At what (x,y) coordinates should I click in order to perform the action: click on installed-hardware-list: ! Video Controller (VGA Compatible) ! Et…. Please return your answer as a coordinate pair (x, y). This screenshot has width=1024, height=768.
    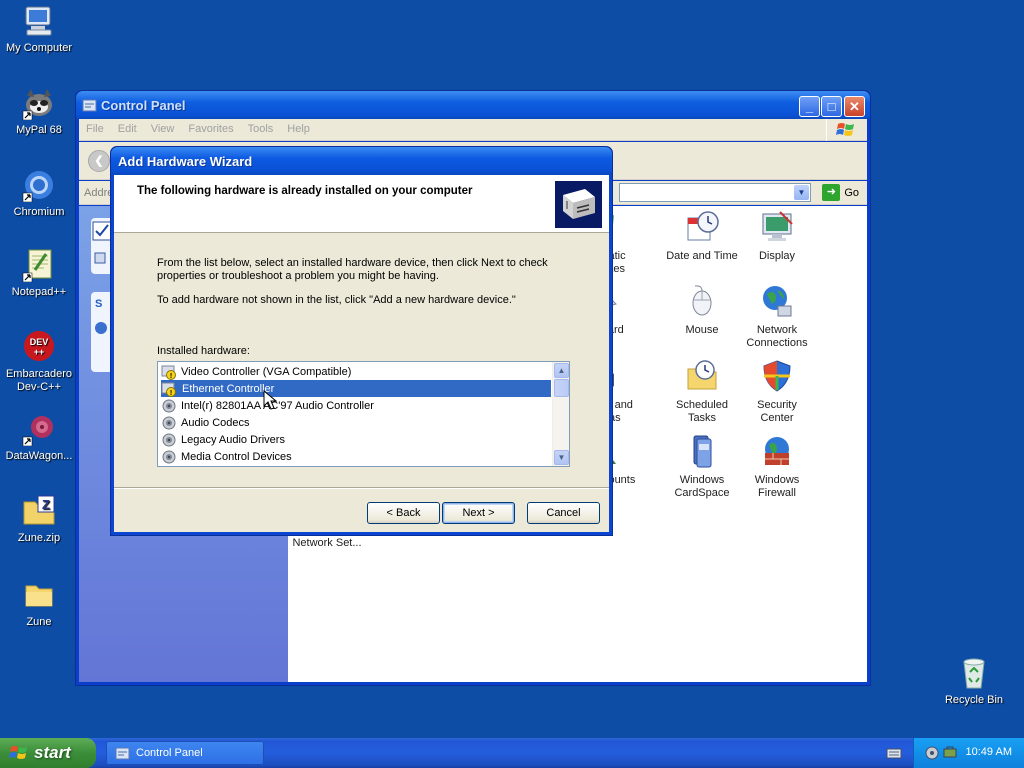
    Looking at the image, I should click on (363, 414).